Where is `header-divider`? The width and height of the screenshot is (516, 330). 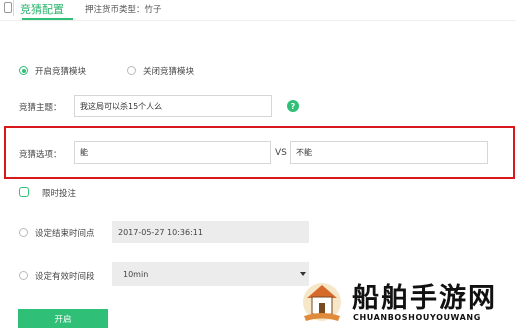 header-divider is located at coordinates (258, 20).